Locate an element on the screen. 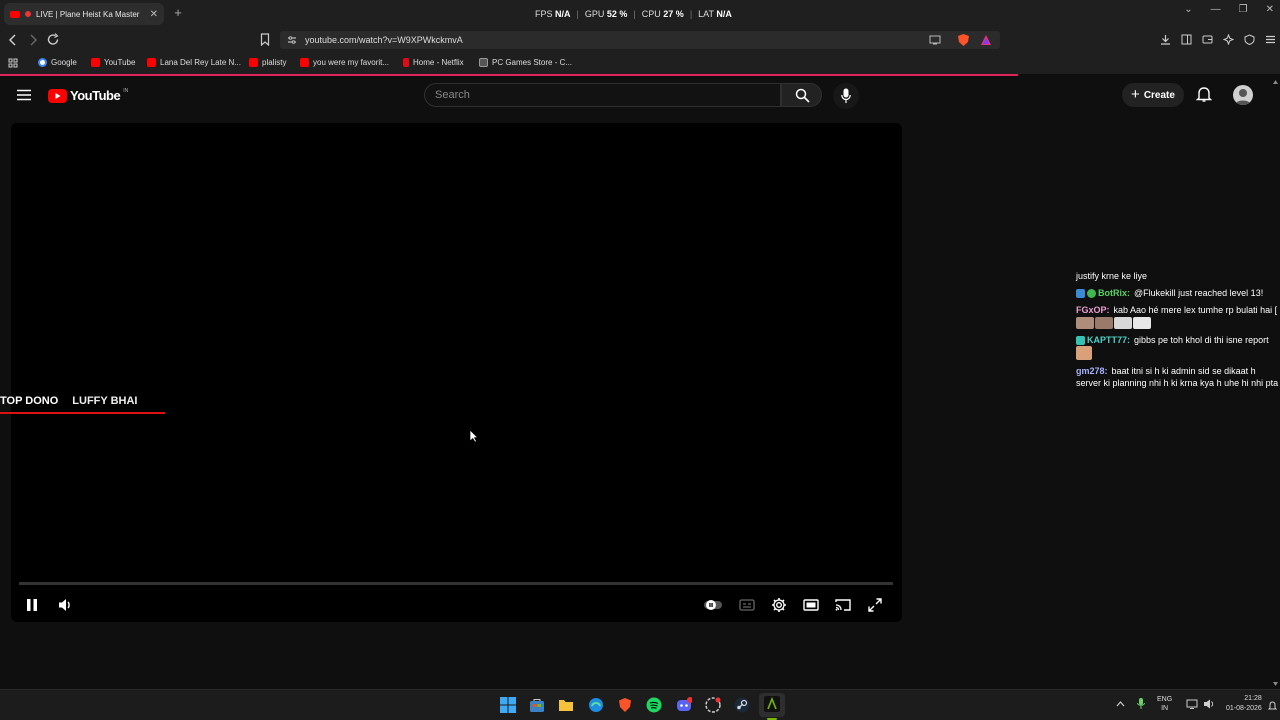  overlay-underline is located at coordinates (82, 413).